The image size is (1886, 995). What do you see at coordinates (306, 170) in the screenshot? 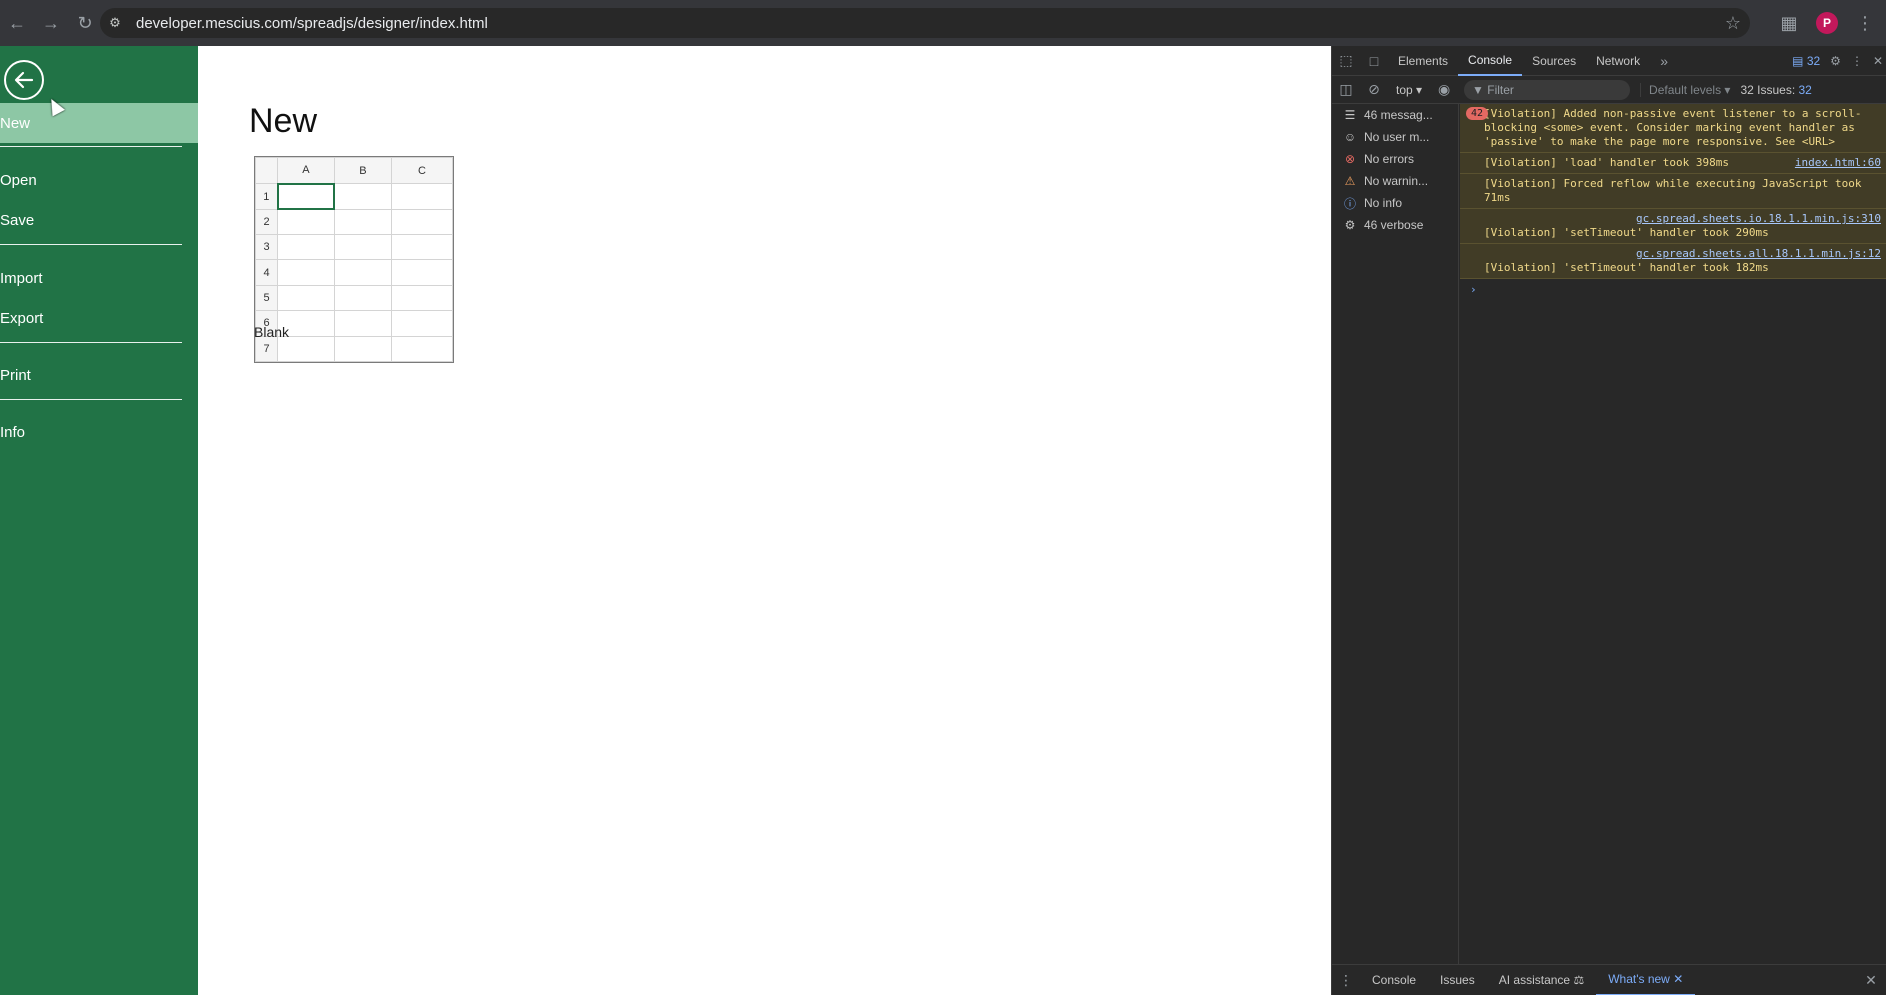
I see `column-header: A` at bounding box center [306, 170].